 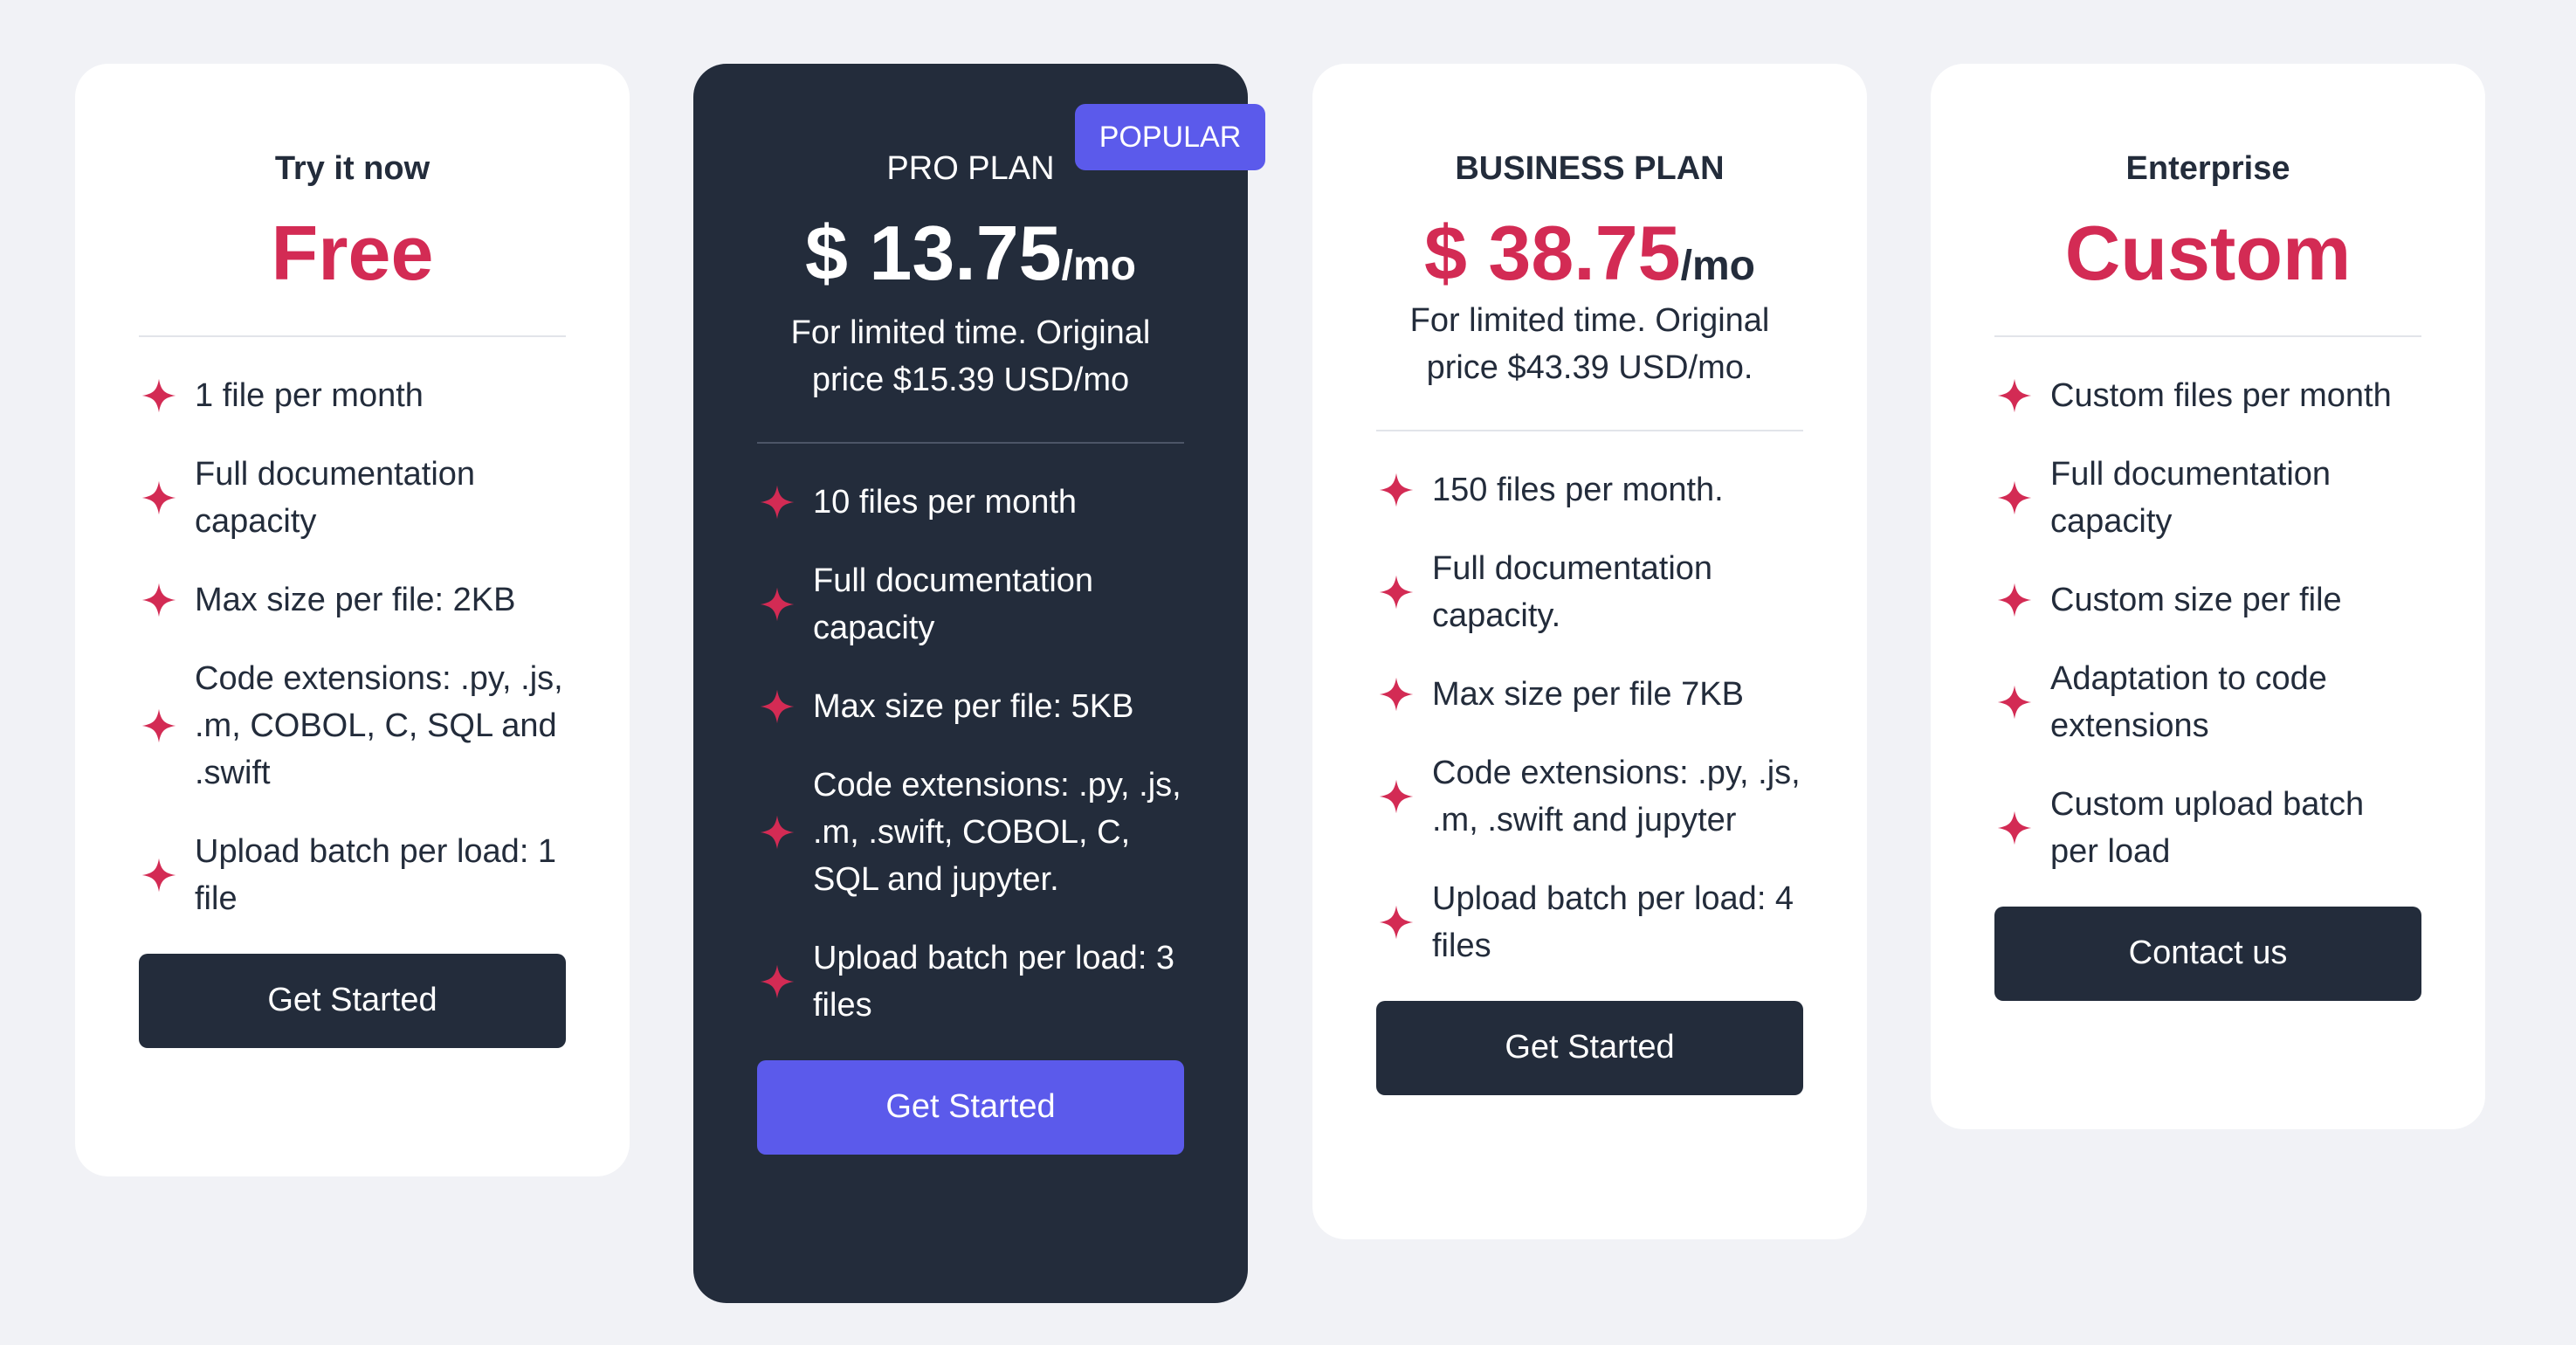 What do you see at coordinates (1578, 489) in the screenshot?
I see `feature-text: 150 files per month.` at bounding box center [1578, 489].